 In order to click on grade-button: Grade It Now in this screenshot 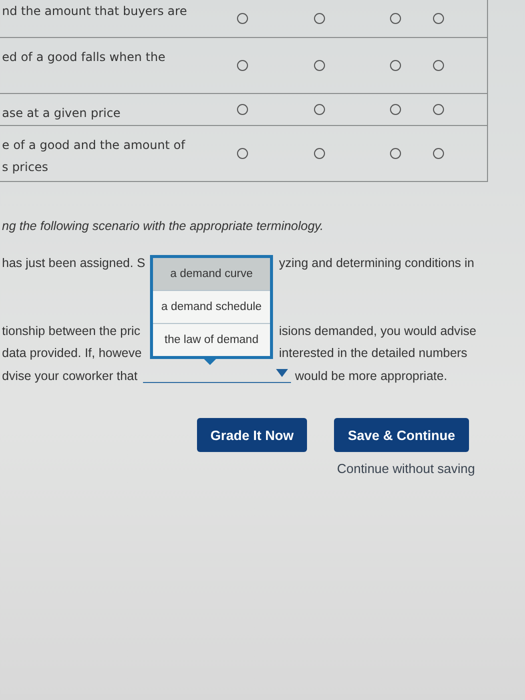, I will do `click(252, 435)`.